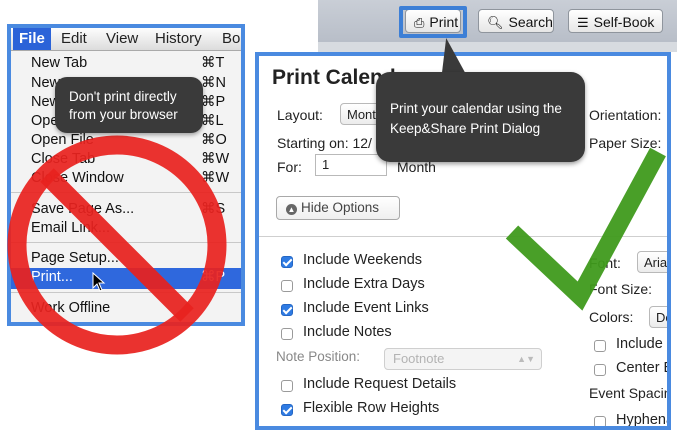 The width and height of the screenshot is (677, 435). I want to click on include-notes-label: Include Notes, so click(347, 332).